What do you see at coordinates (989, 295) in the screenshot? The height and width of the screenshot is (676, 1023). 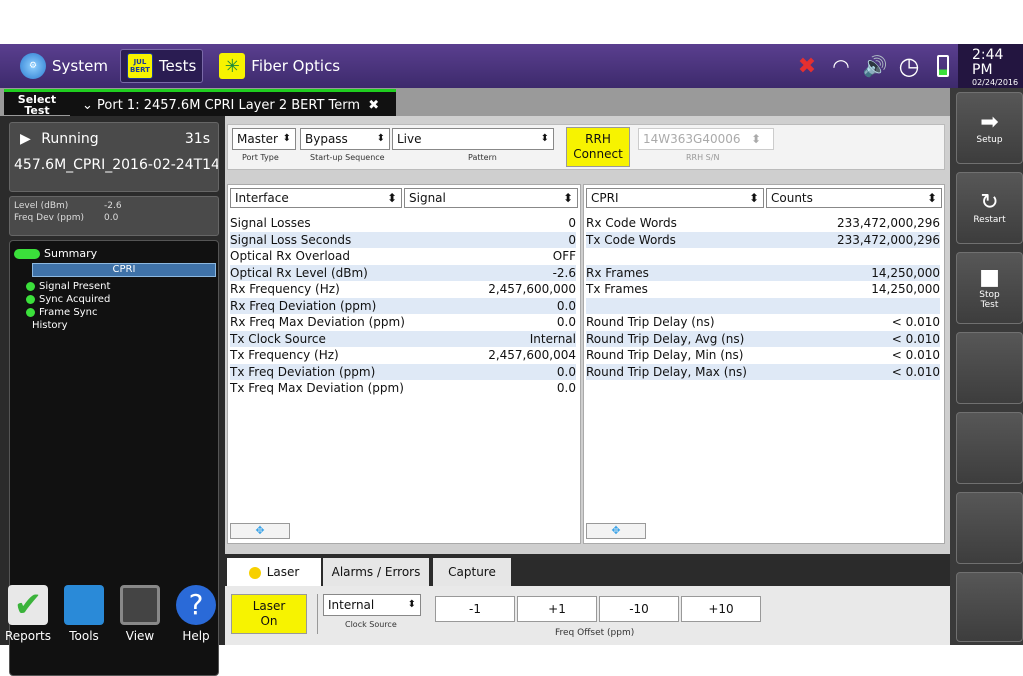 I see `stop-test-line1: Stop` at bounding box center [989, 295].